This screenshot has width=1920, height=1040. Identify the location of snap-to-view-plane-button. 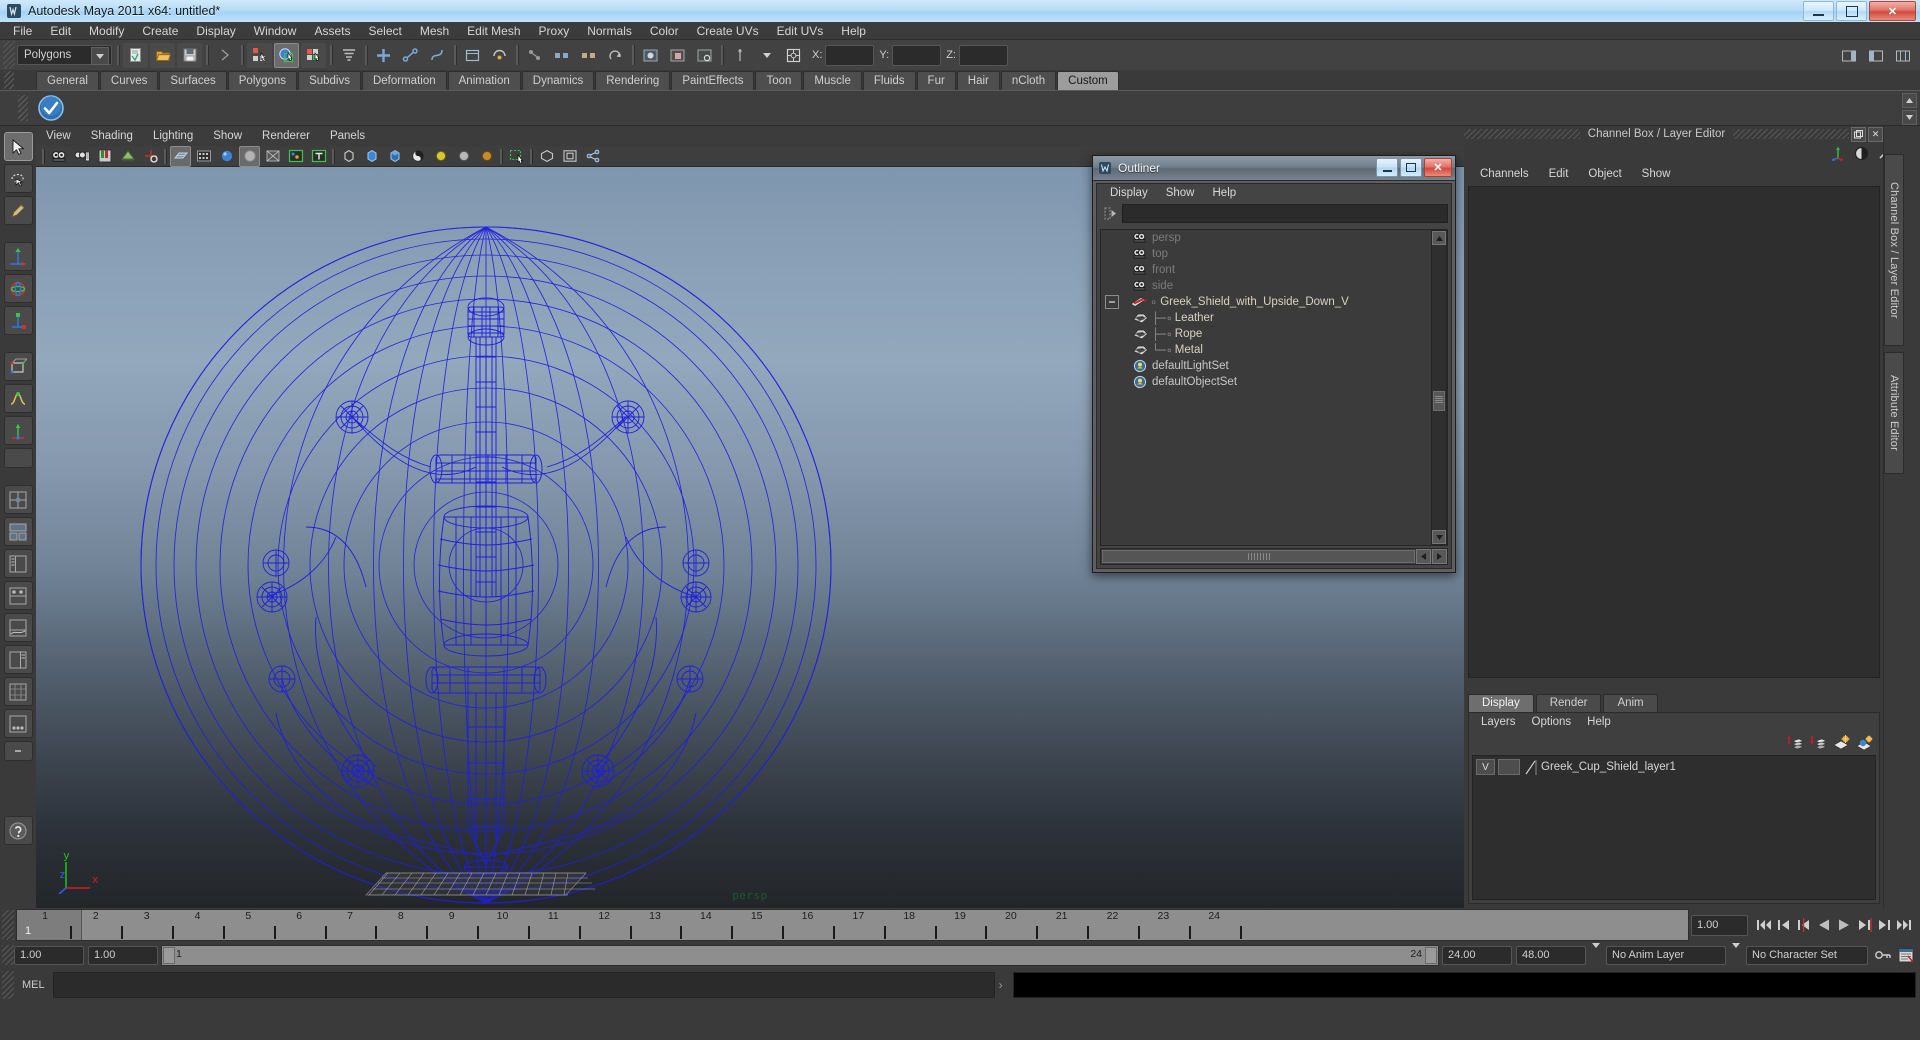
(472, 55).